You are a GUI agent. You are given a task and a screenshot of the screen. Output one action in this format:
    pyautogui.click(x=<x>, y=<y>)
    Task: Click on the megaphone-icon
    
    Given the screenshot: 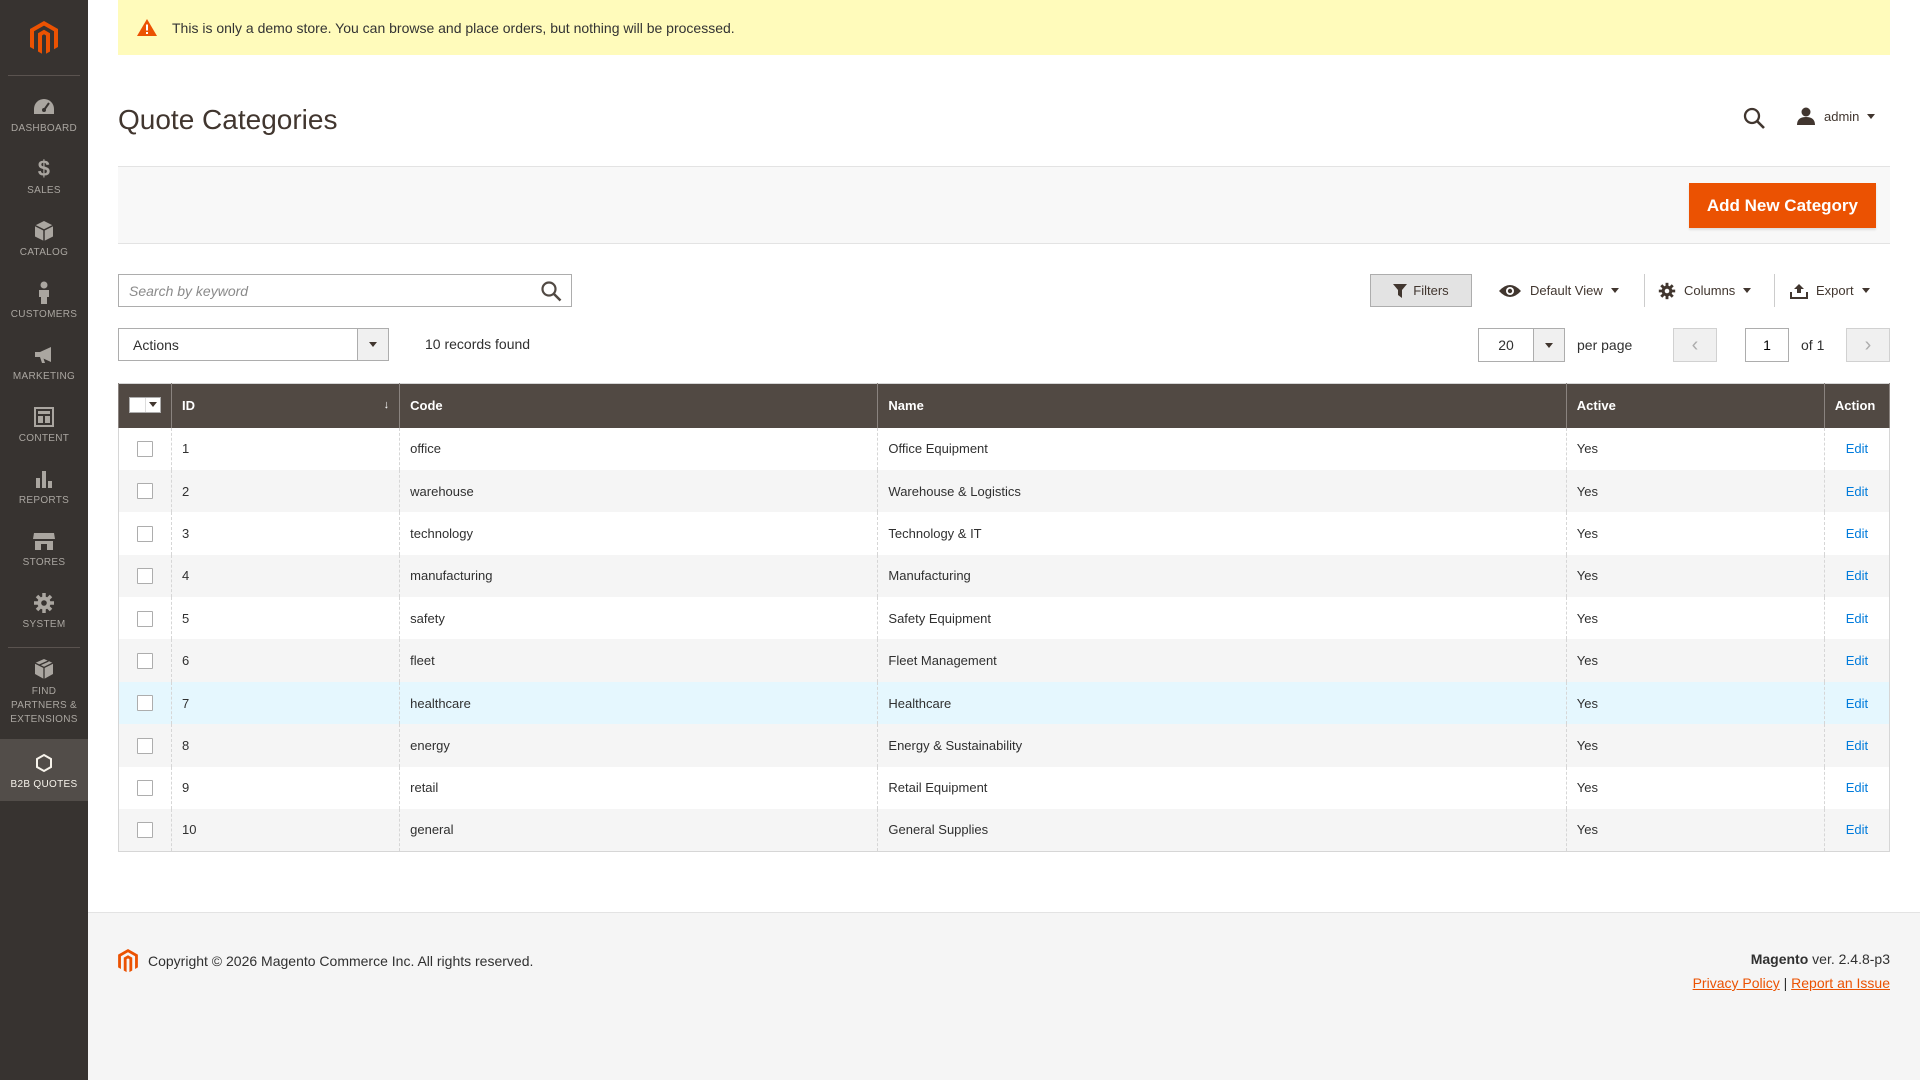 What is the action you would take?
    pyautogui.click(x=44, y=355)
    